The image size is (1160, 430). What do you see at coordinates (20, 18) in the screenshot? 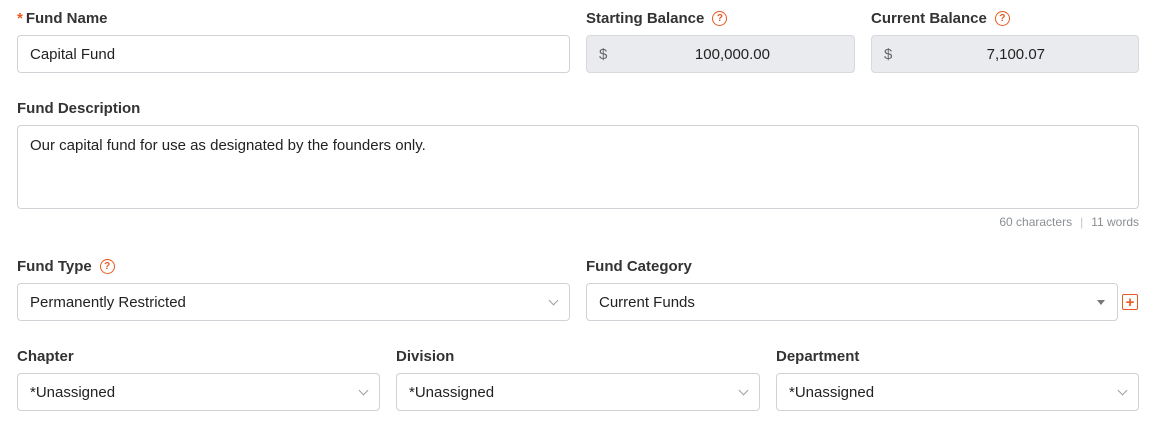
I see `required-marker: *` at bounding box center [20, 18].